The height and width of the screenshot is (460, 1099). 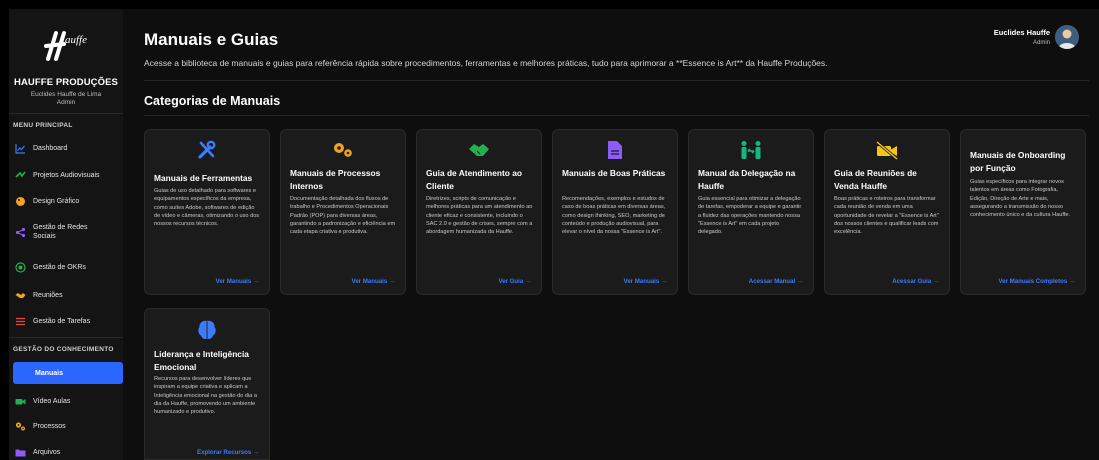 What do you see at coordinates (20, 267) in the screenshot?
I see `target-icon` at bounding box center [20, 267].